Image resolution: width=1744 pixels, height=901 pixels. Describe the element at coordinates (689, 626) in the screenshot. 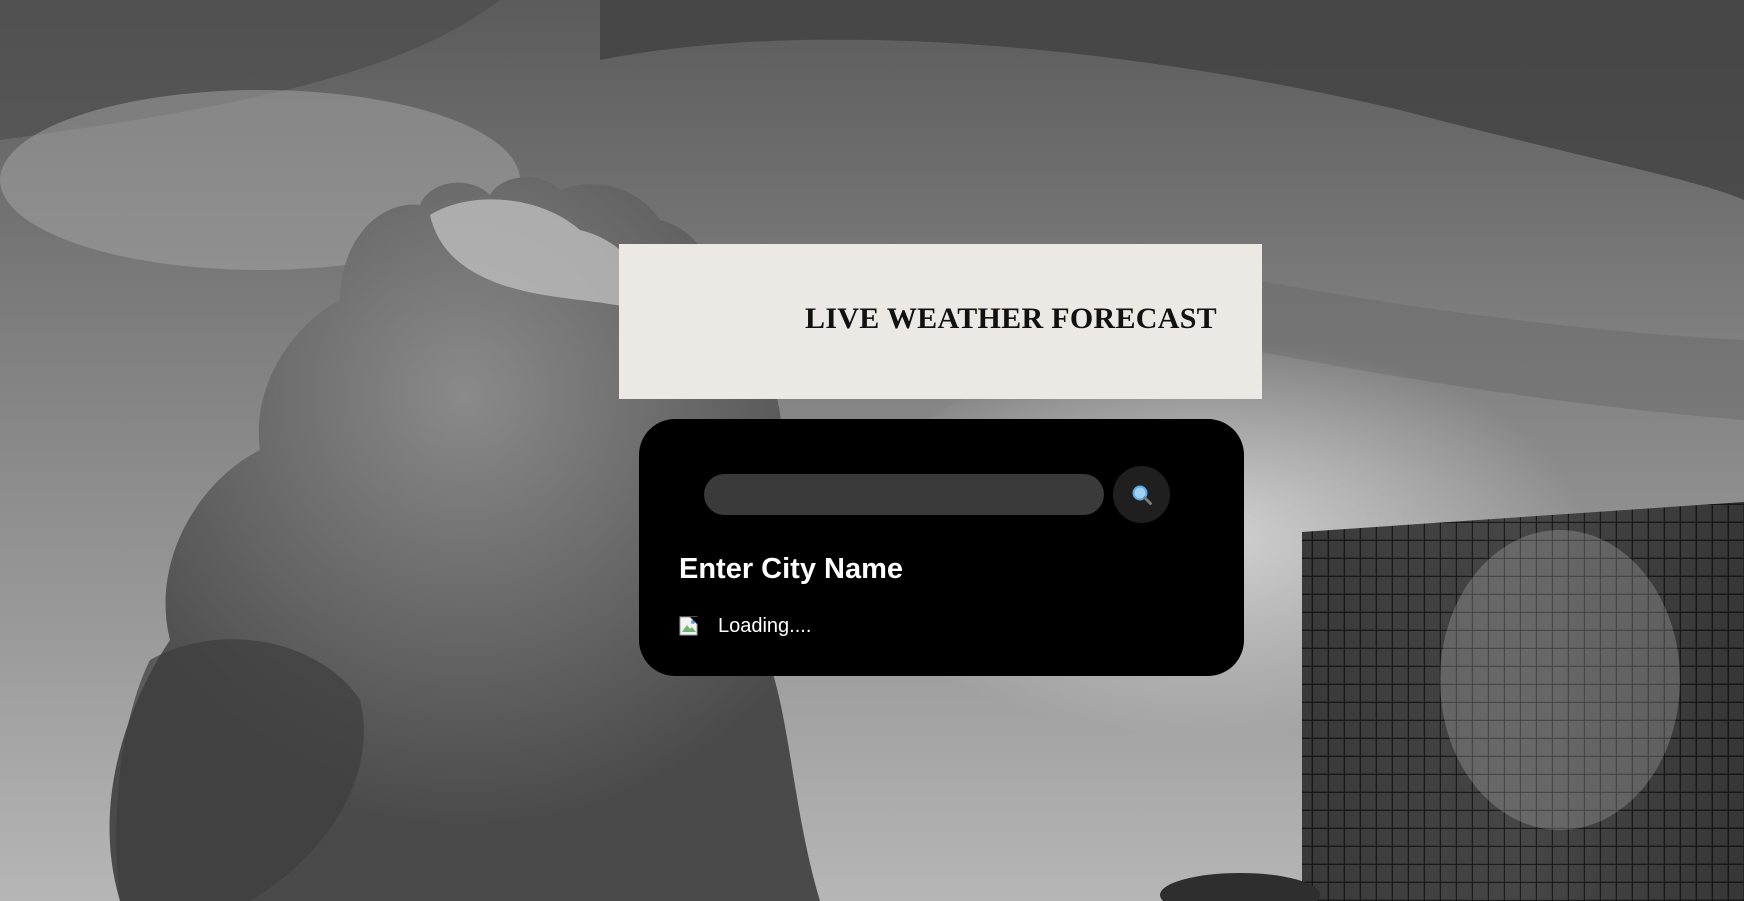

I see `broken-image-icon` at that location.